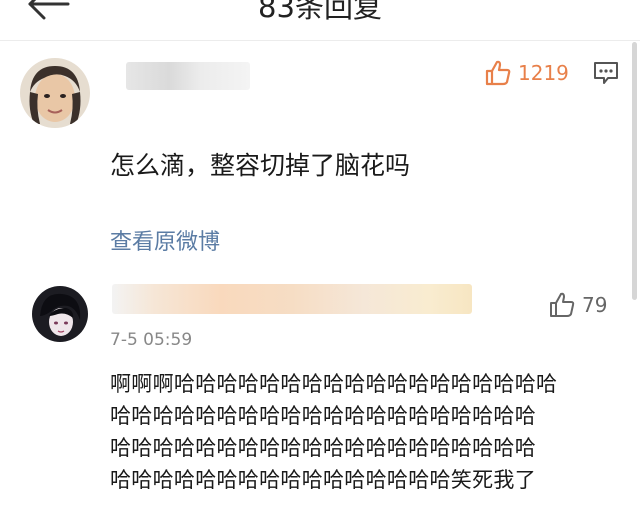  Describe the element at coordinates (543, 73) in the screenshot. I see `like-count: 1219` at that location.